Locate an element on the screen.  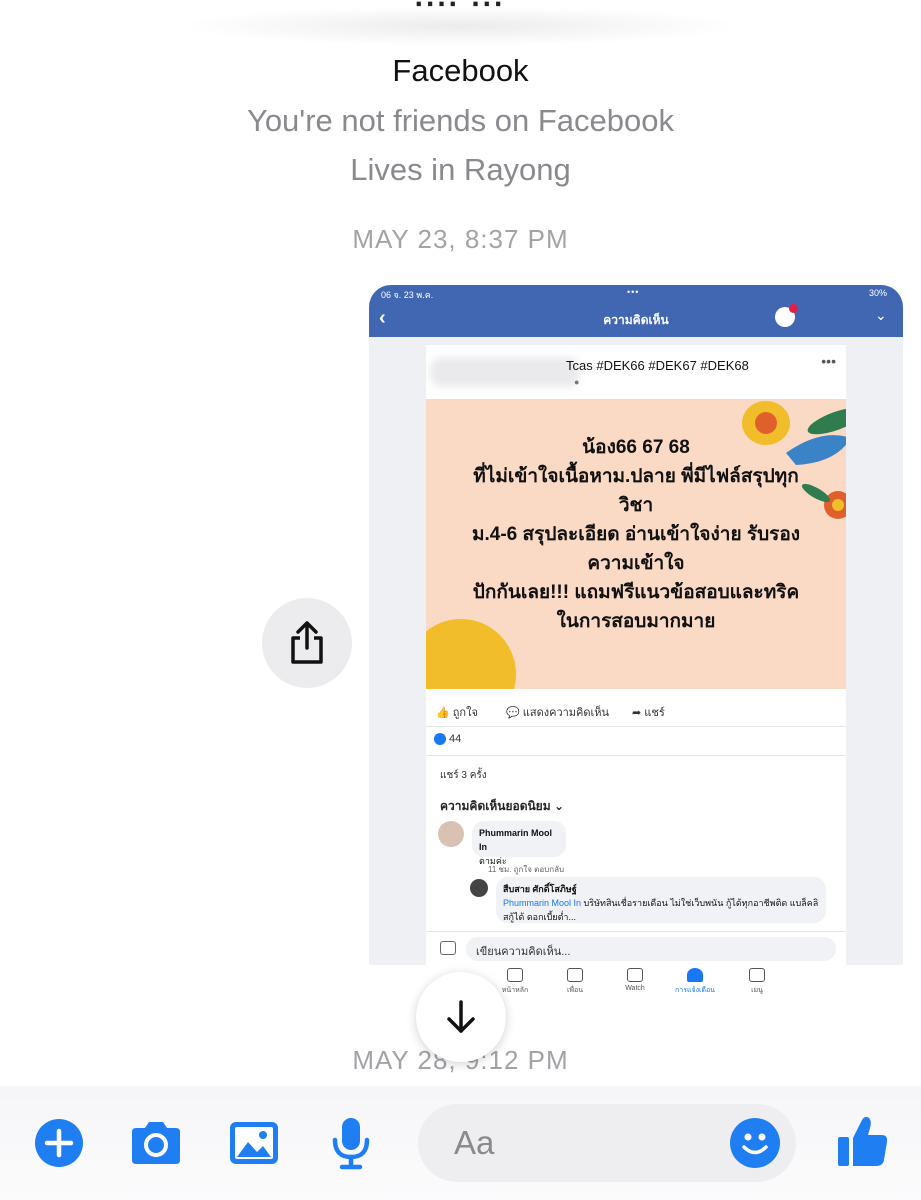
smiley-icon is located at coordinates (755, 1144).